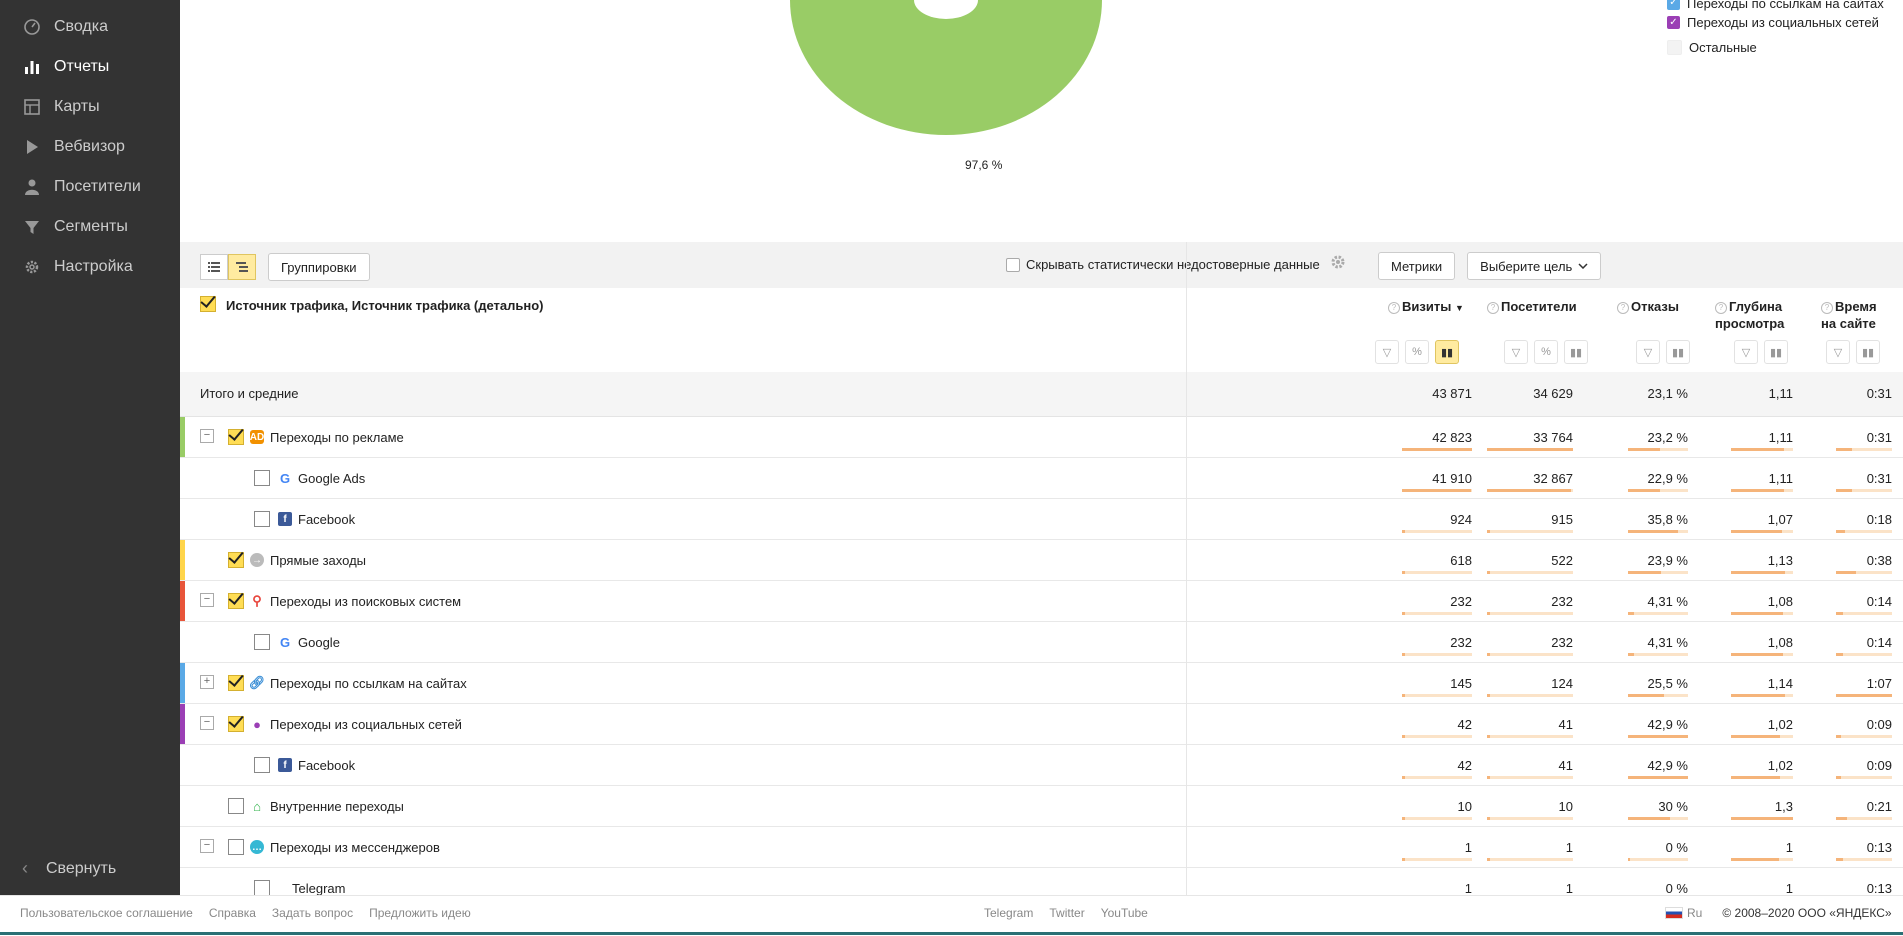  Describe the element at coordinates (1459, 308) in the screenshot. I see `sort-desc-icon: ▼` at that location.